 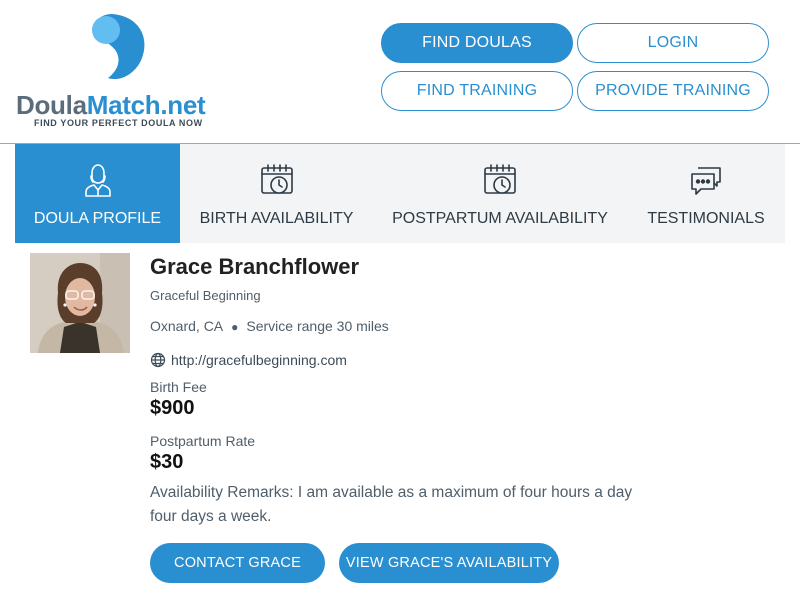 I want to click on location-text: Oxnard, CA, so click(x=187, y=326).